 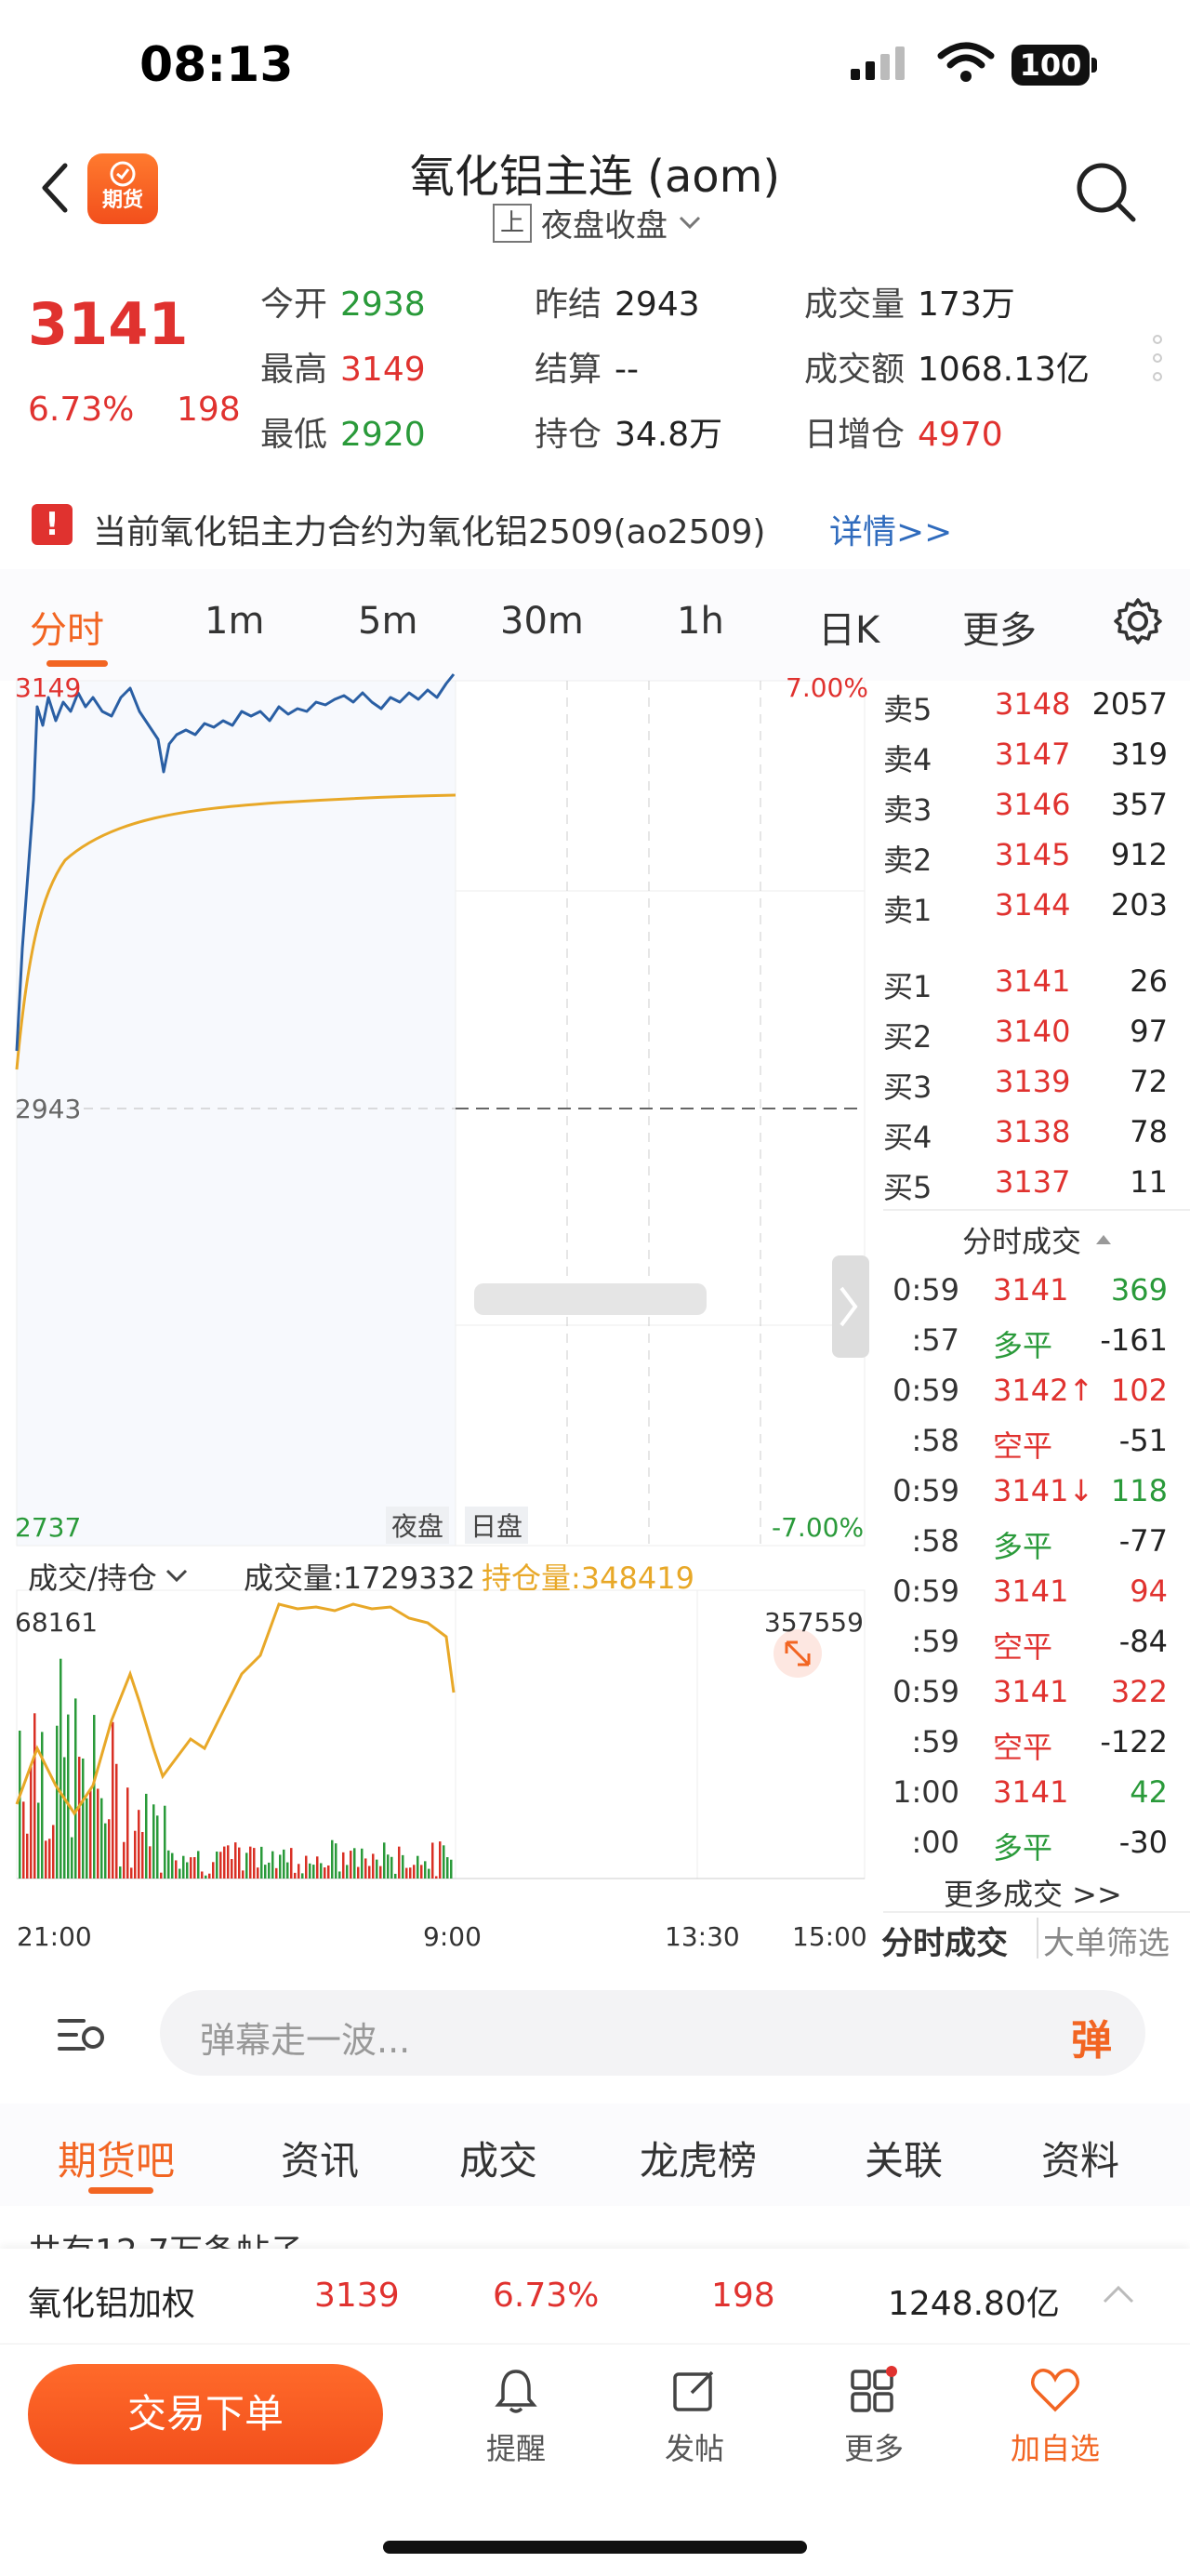 I want to click on tick-row: :00 多平 -30, so click(x=1032, y=1850).